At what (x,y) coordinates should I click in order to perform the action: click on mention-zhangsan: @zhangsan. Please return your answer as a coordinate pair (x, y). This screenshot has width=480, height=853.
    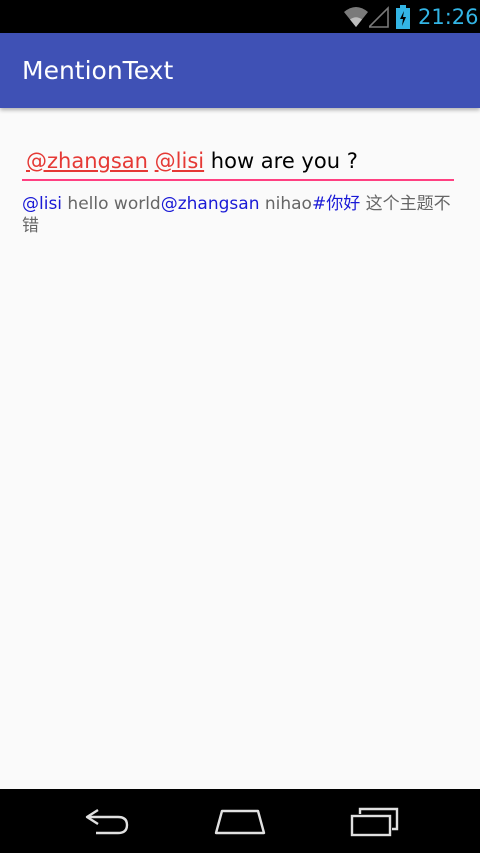
    Looking at the image, I should click on (87, 161).